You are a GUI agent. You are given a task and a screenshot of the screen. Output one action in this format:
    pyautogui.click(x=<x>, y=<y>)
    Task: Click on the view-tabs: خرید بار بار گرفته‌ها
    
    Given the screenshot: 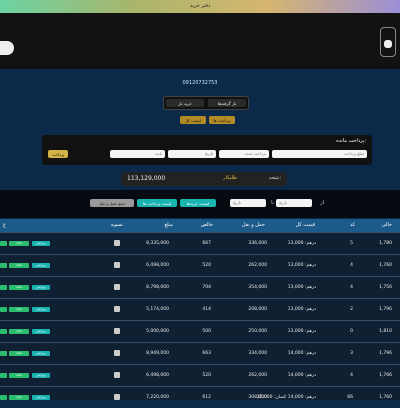 What is the action you would take?
    pyautogui.click(x=206, y=103)
    